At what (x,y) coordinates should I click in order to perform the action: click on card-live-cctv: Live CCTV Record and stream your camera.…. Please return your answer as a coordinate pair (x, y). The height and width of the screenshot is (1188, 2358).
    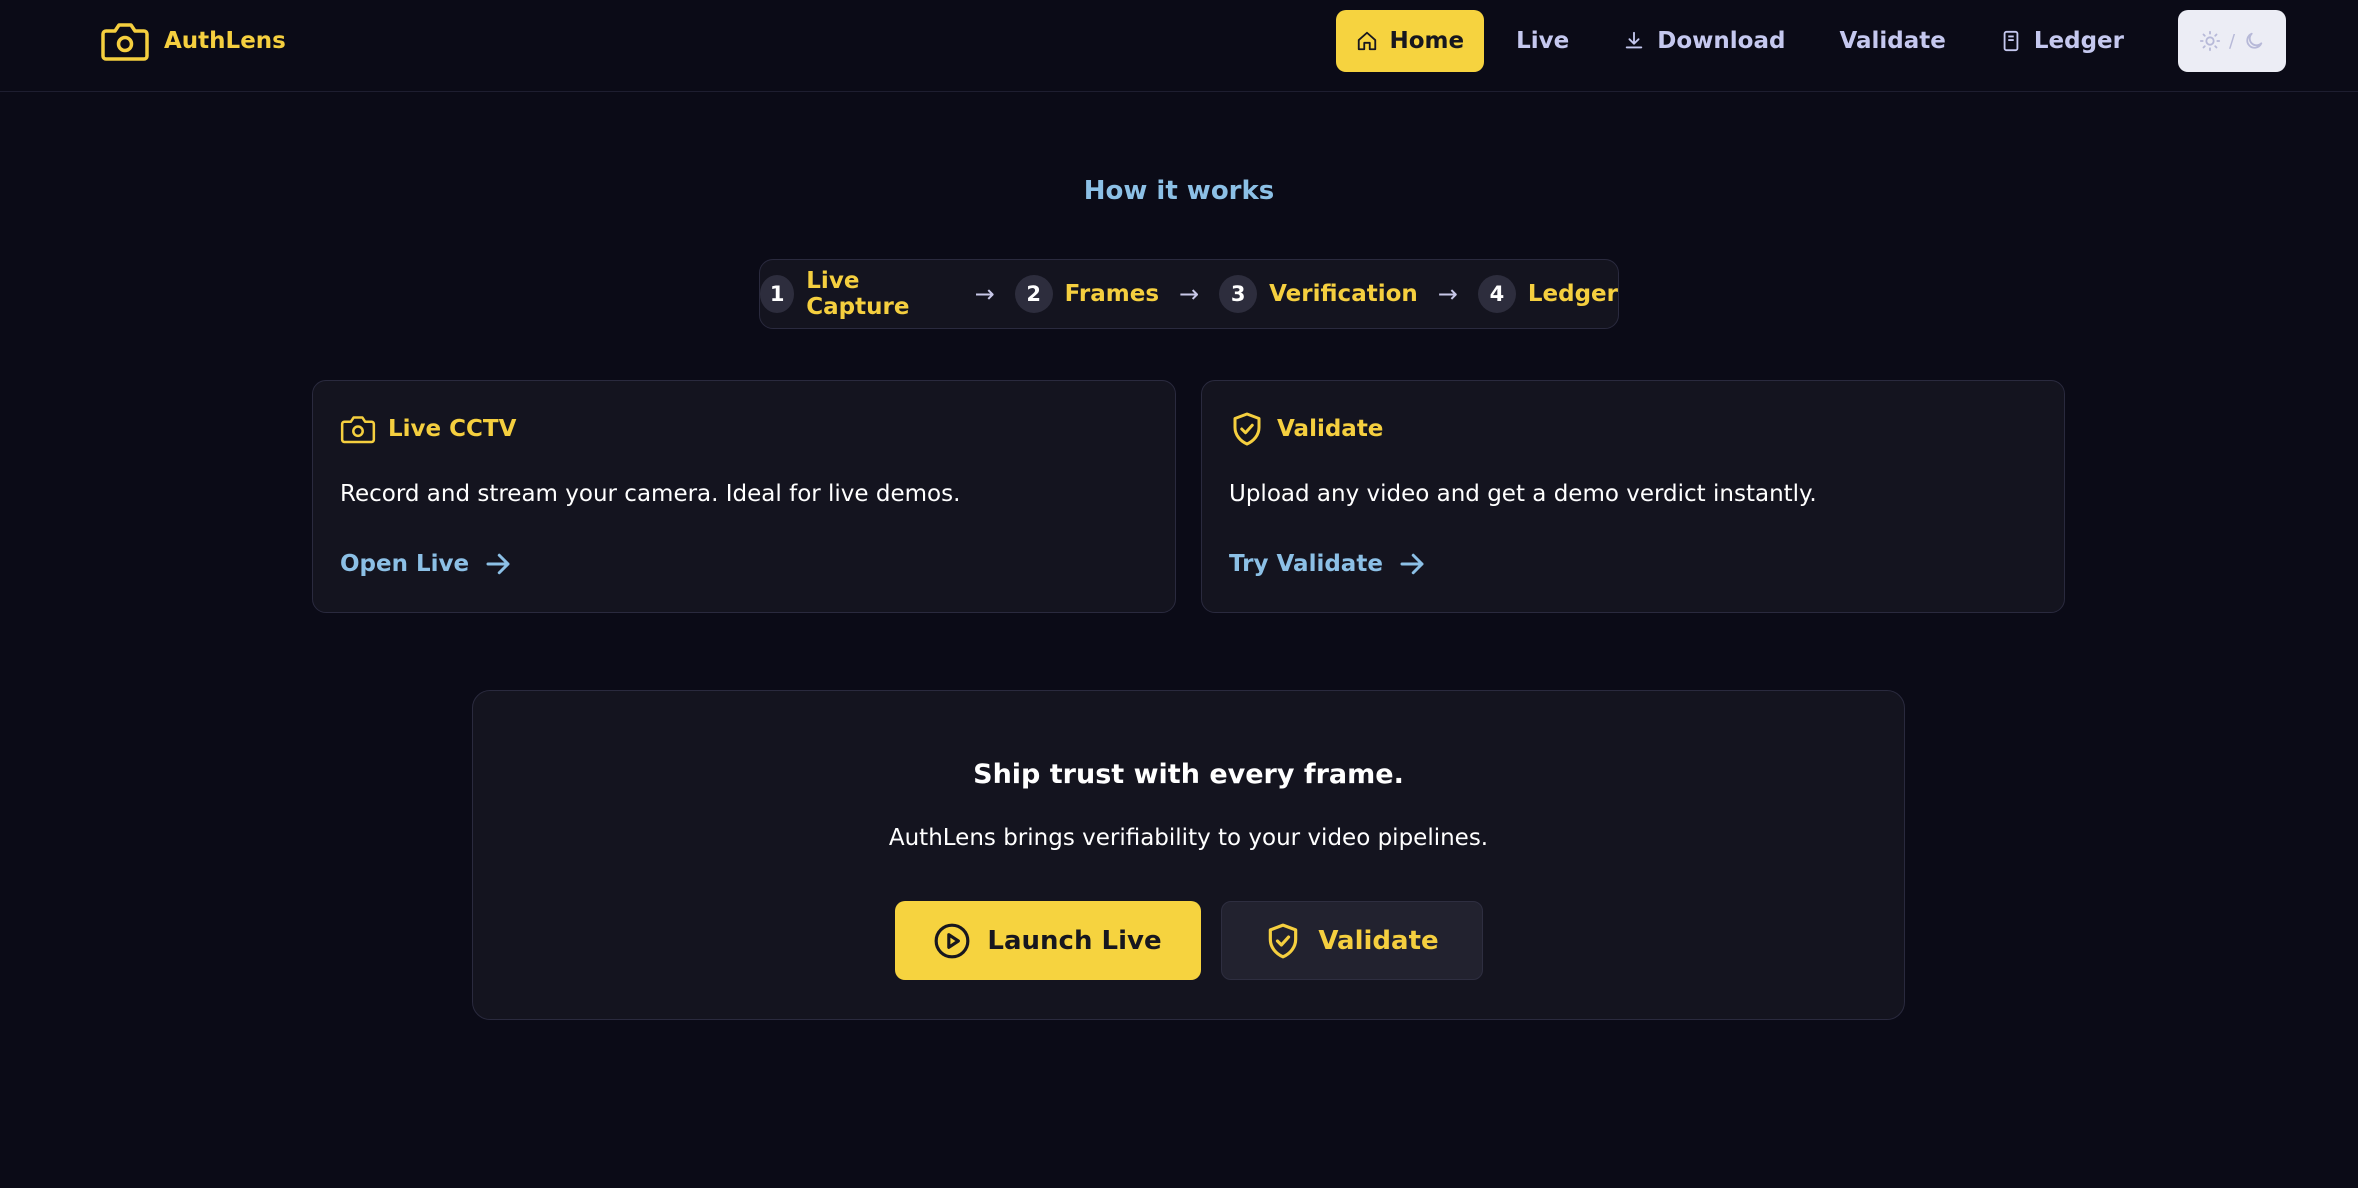
    Looking at the image, I should click on (744, 496).